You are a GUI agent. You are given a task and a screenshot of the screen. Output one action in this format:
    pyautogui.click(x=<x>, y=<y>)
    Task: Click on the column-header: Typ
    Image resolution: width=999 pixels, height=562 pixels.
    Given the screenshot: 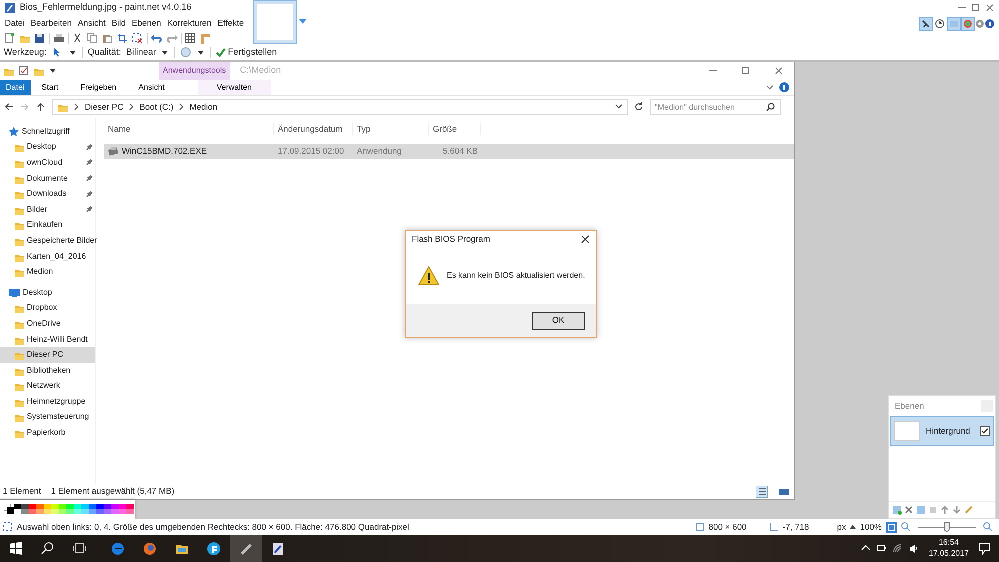 What is the action you would take?
    pyautogui.click(x=391, y=129)
    